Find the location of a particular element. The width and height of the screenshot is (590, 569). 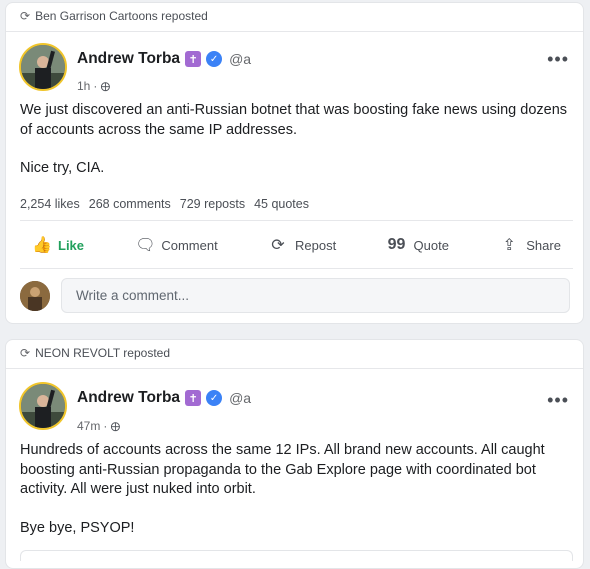

post-meta: 1h · 🜨 is located at coordinates (93, 85).